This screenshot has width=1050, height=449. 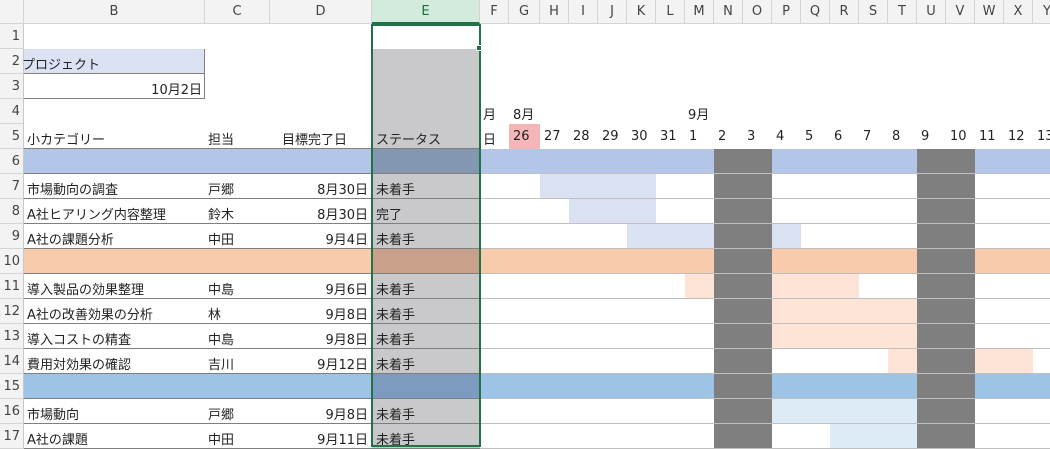 What do you see at coordinates (873, 12) in the screenshot?
I see `column-header-s: S` at bounding box center [873, 12].